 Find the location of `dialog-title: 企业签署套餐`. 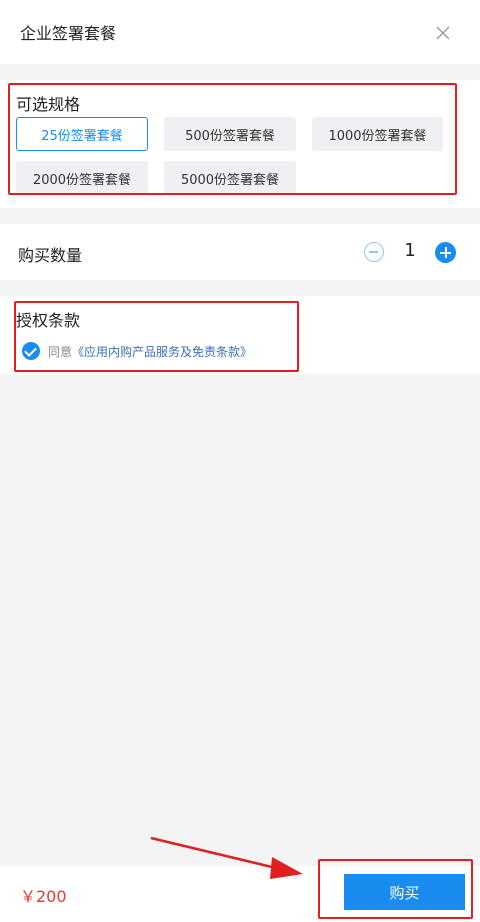

dialog-title: 企业签署套餐 is located at coordinates (68, 33).